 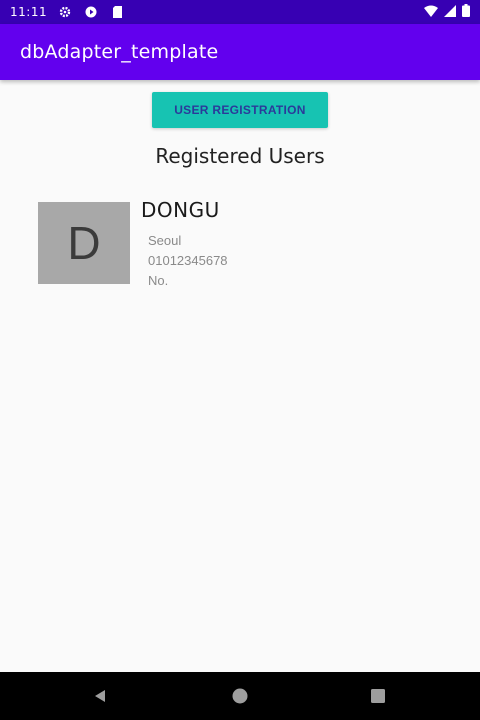 What do you see at coordinates (240, 156) in the screenshot?
I see `section-title: Registered Users` at bounding box center [240, 156].